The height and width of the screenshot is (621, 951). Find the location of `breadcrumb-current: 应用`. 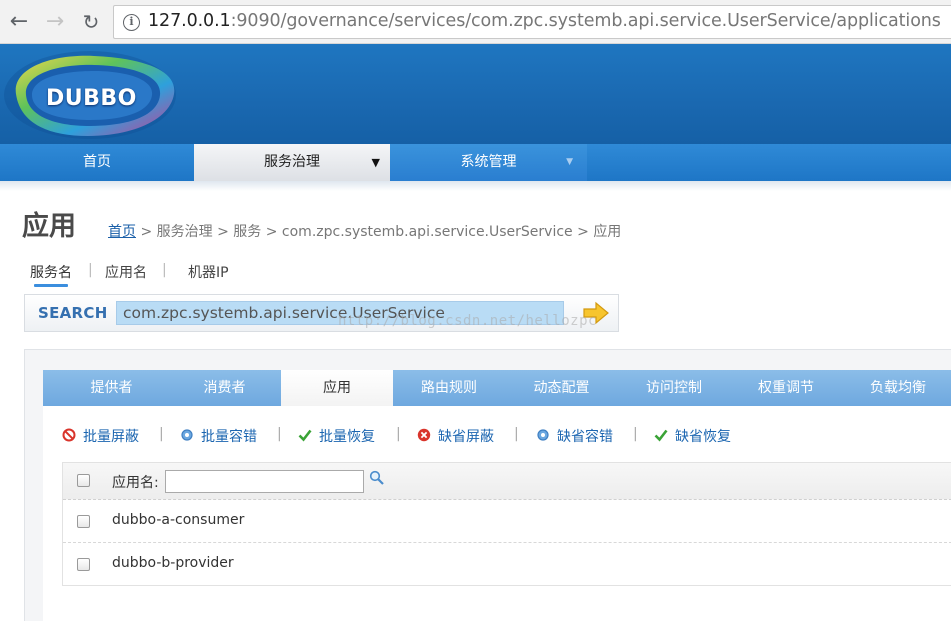

breadcrumb-current: 应用 is located at coordinates (607, 232).